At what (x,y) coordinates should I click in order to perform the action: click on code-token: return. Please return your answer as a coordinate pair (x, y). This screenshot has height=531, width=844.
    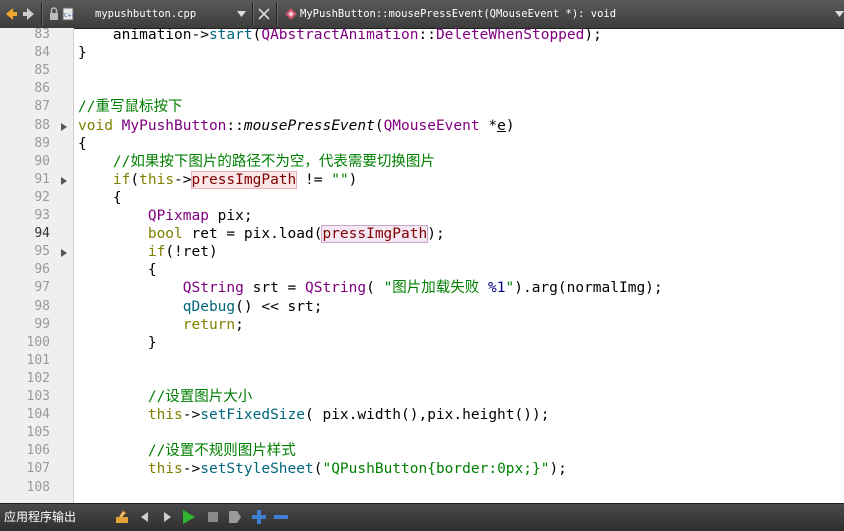
    Looking at the image, I should click on (209, 324).